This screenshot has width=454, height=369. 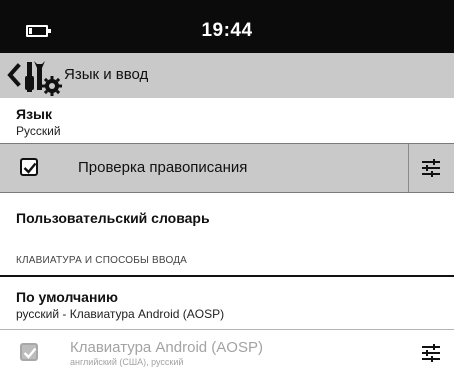 What do you see at coordinates (227, 30) in the screenshot?
I see `status-time: 19:44` at bounding box center [227, 30].